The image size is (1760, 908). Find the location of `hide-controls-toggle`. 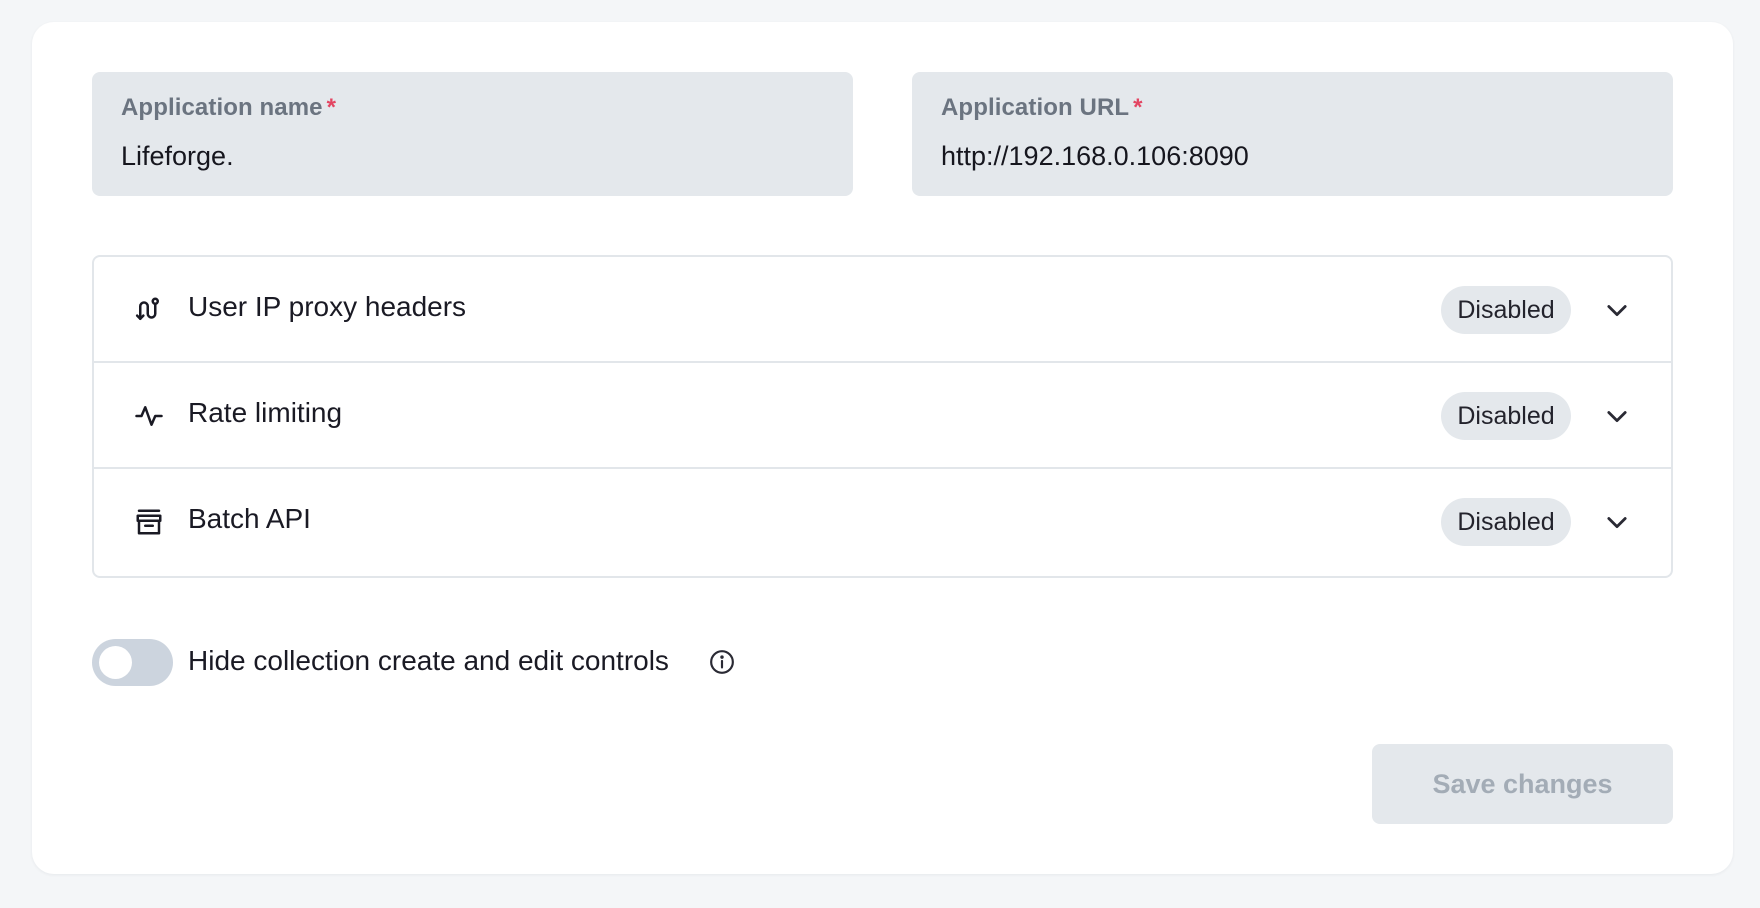

hide-controls-toggle is located at coordinates (132, 662).